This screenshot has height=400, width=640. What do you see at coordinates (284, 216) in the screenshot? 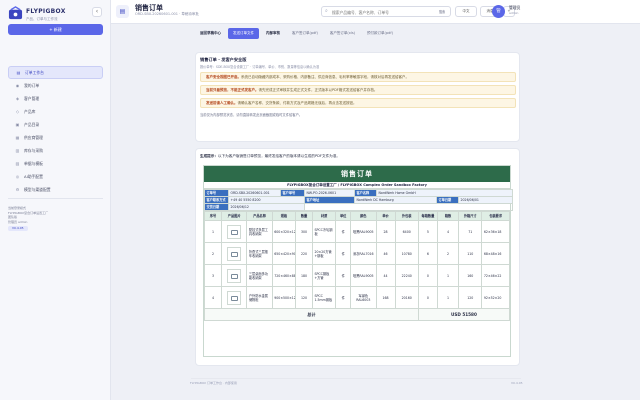
I see `column-header: 规格` at bounding box center [284, 216].